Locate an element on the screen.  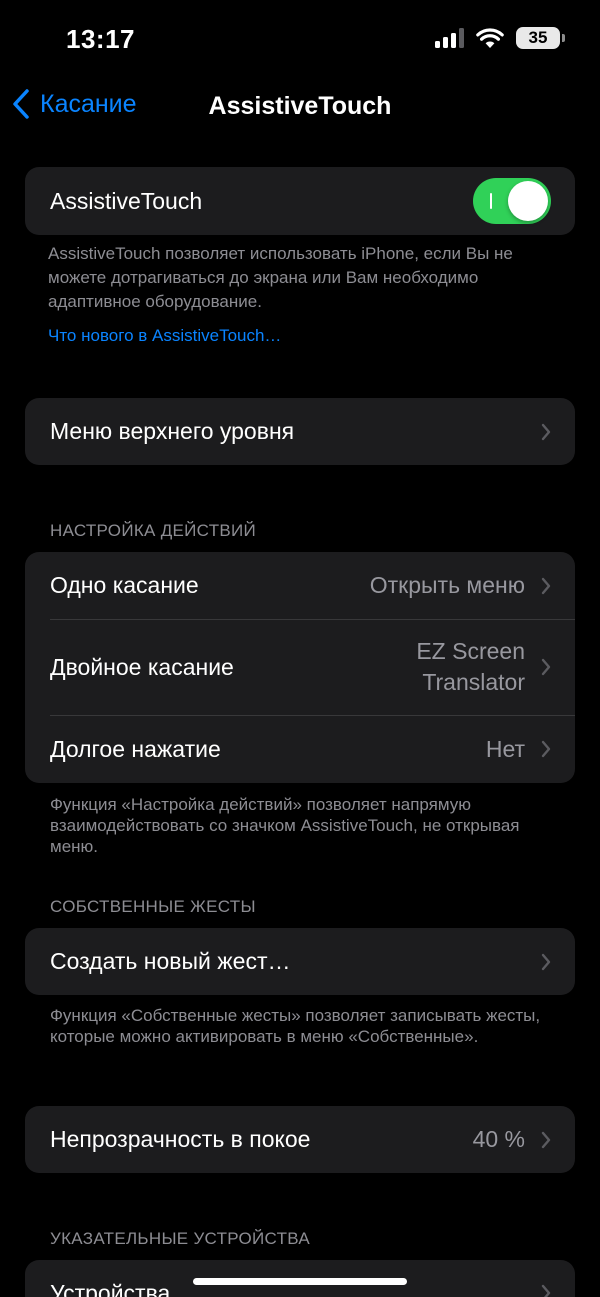
status-bar: 13:17 35 is located at coordinates (300, 40).